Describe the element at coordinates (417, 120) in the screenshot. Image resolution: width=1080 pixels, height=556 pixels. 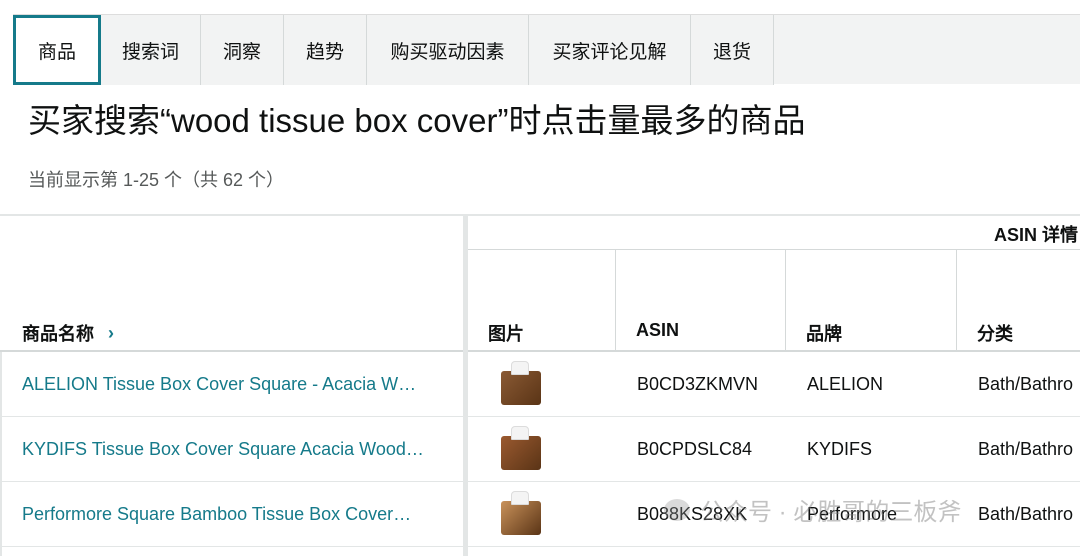
I see `page-title: 买家搜索“wood tissue box cover”时点击量最多的商品` at that location.